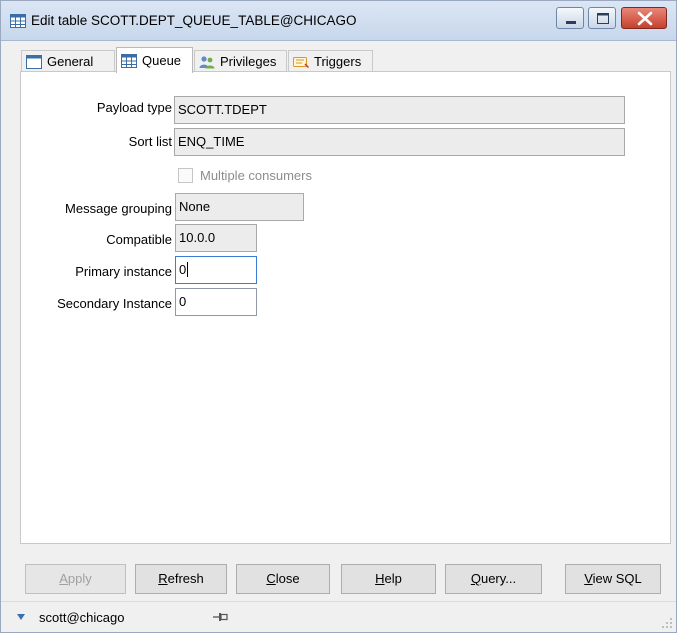 The height and width of the screenshot is (633, 677). I want to click on compatible-field: 10.0.0, so click(216, 238).